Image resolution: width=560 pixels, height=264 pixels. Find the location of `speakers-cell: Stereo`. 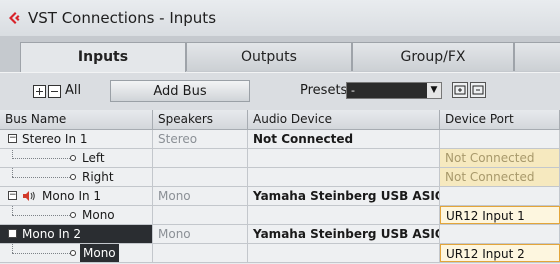

speakers-cell: Stereo is located at coordinates (200, 139).